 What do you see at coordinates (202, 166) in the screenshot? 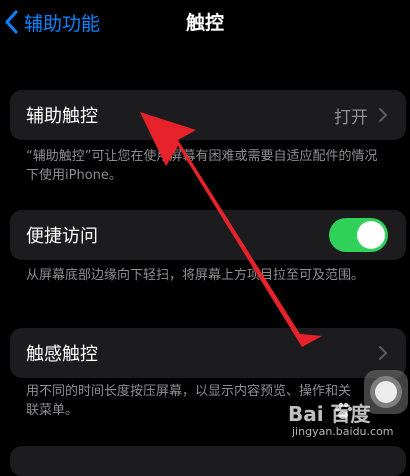
I see `assistive-touch-footer: “辅助触控”可让您在使用屏幕有困难或需要自适应配件的情况下使用iPhone。` at bounding box center [202, 166].